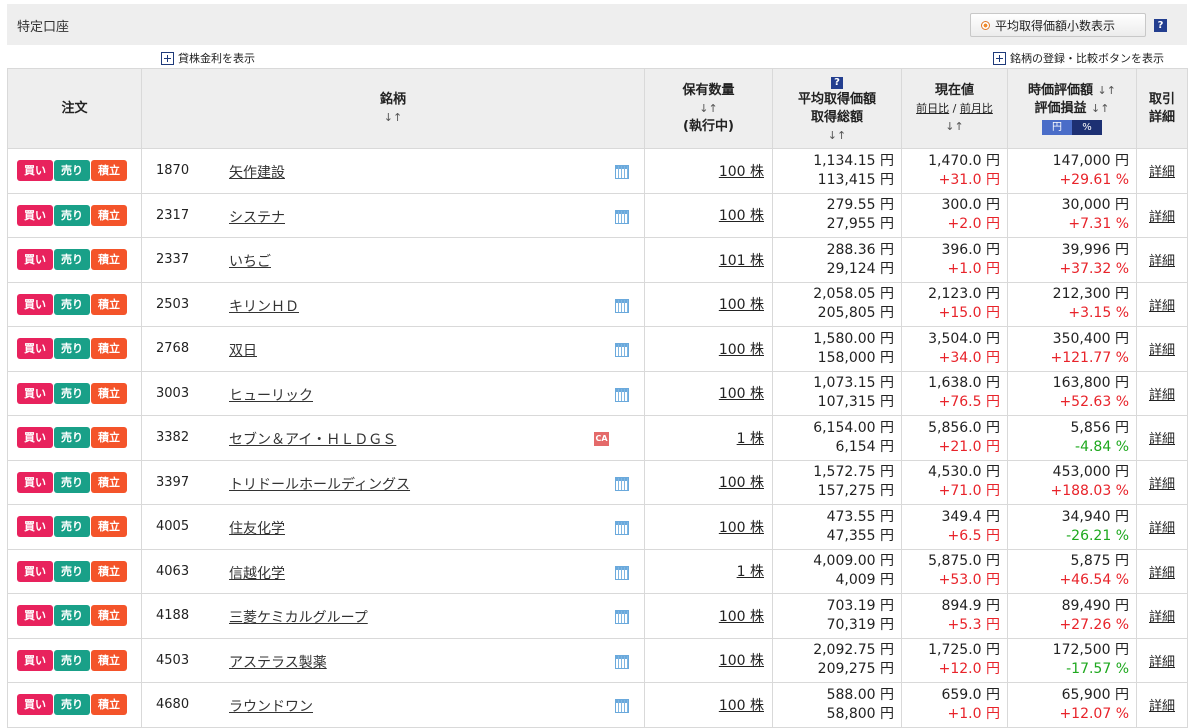 The image size is (1190, 728). I want to click on stock-name-link: キリンＨＤ, so click(264, 306).